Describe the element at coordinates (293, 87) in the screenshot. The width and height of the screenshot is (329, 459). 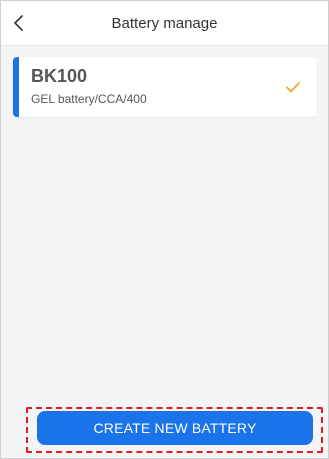
I see `check-icon` at that location.